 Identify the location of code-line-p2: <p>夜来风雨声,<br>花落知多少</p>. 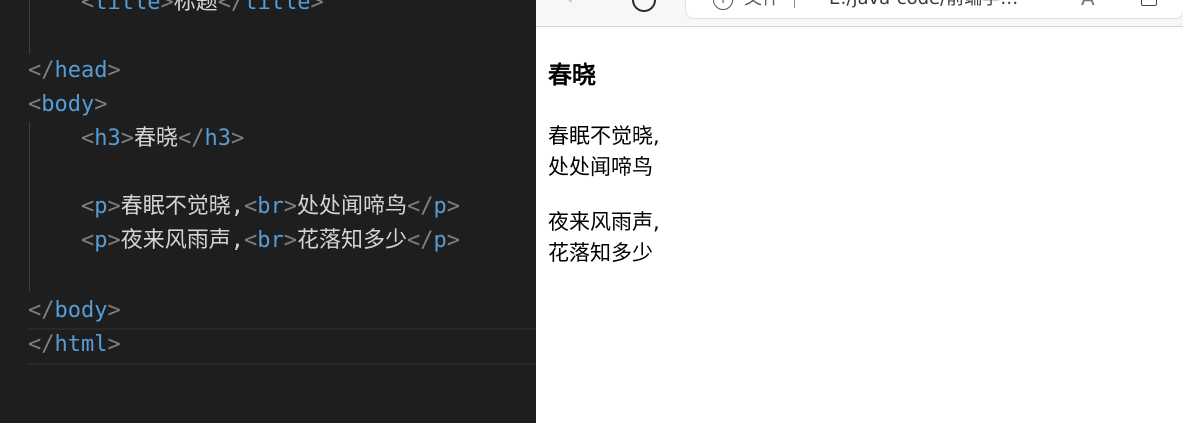
(244, 241).